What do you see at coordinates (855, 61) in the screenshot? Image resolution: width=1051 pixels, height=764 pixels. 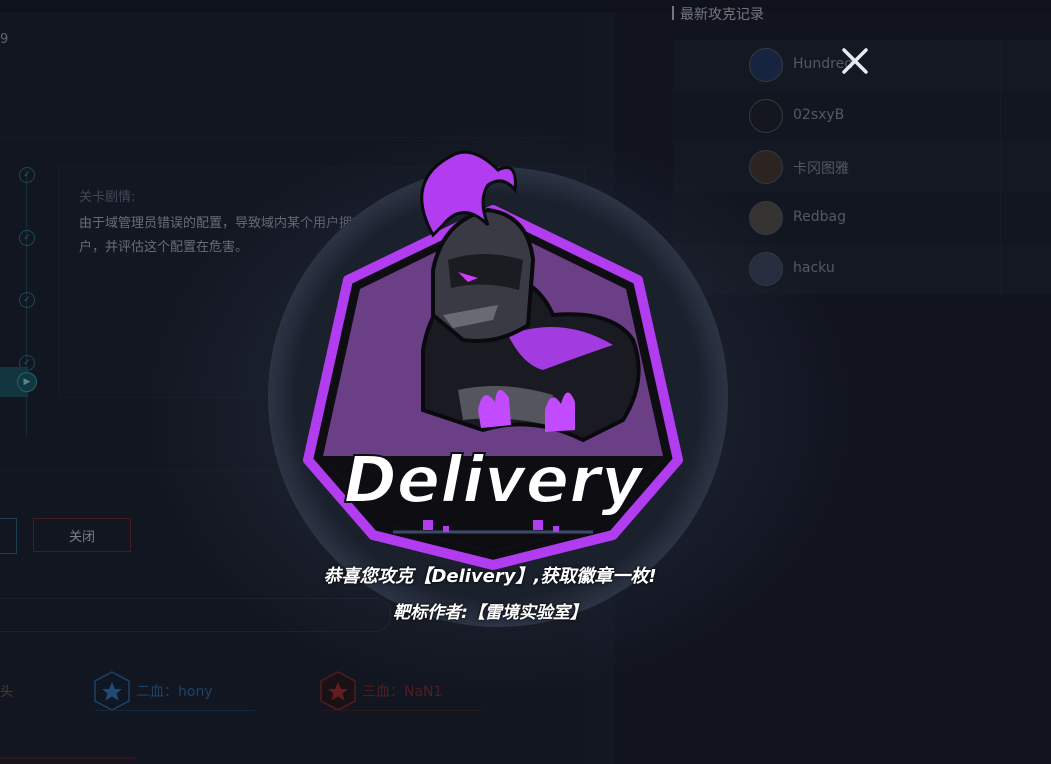 I see `close-icon` at bounding box center [855, 61].